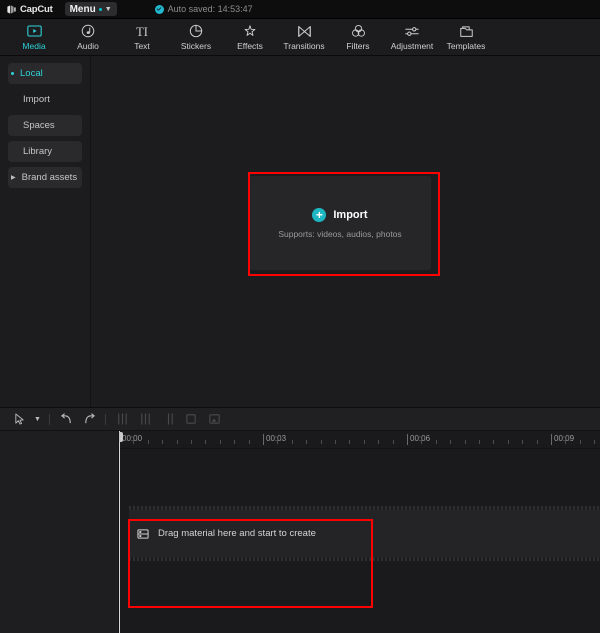 Image resolution: width=600 pixels, height=633 pixels. What do you see at coordinates (45, 73) in the screenshot?
I see `sidebar-item-local: Local` at bounding box center [45, 73].